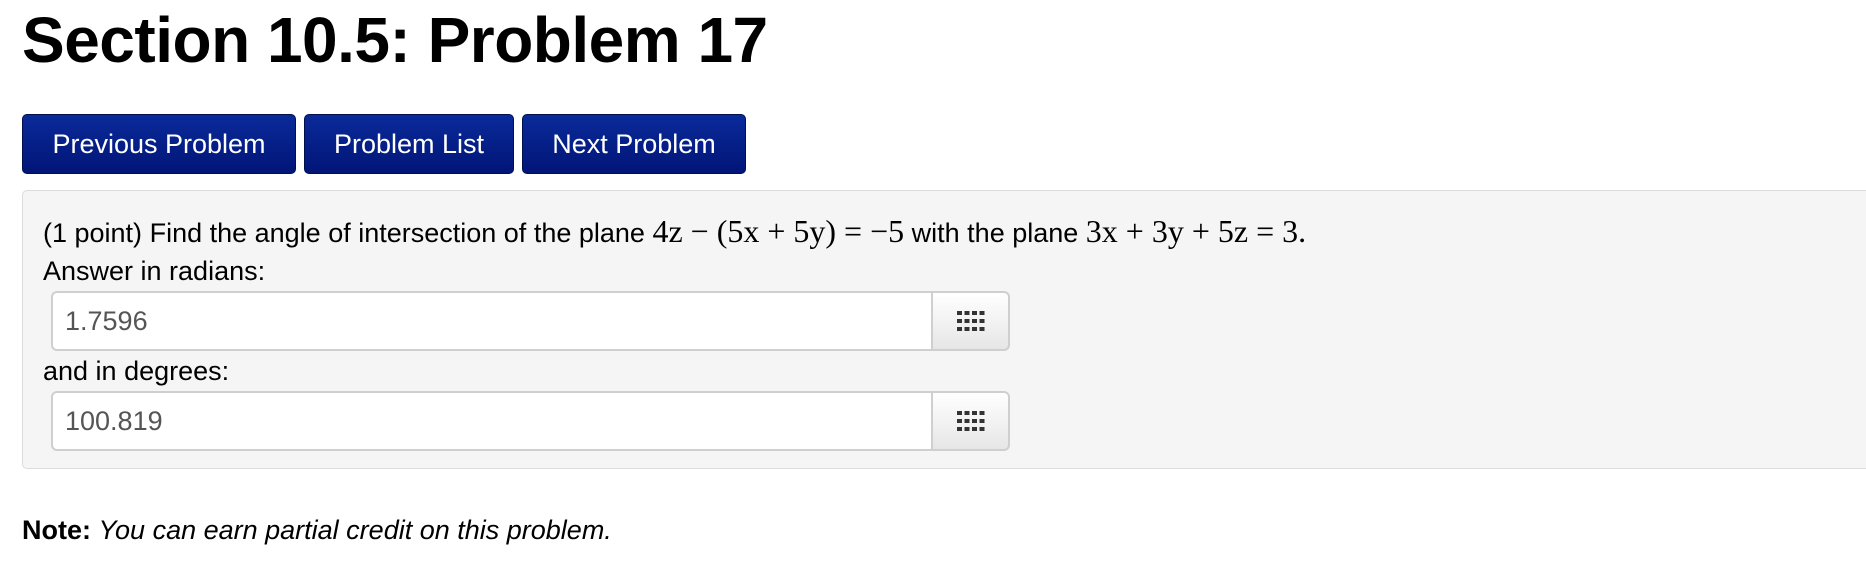  Describe the element at coordinates (159, 144) in the screenshot. I see `previous-problem-button: Previous Problem` at that location.